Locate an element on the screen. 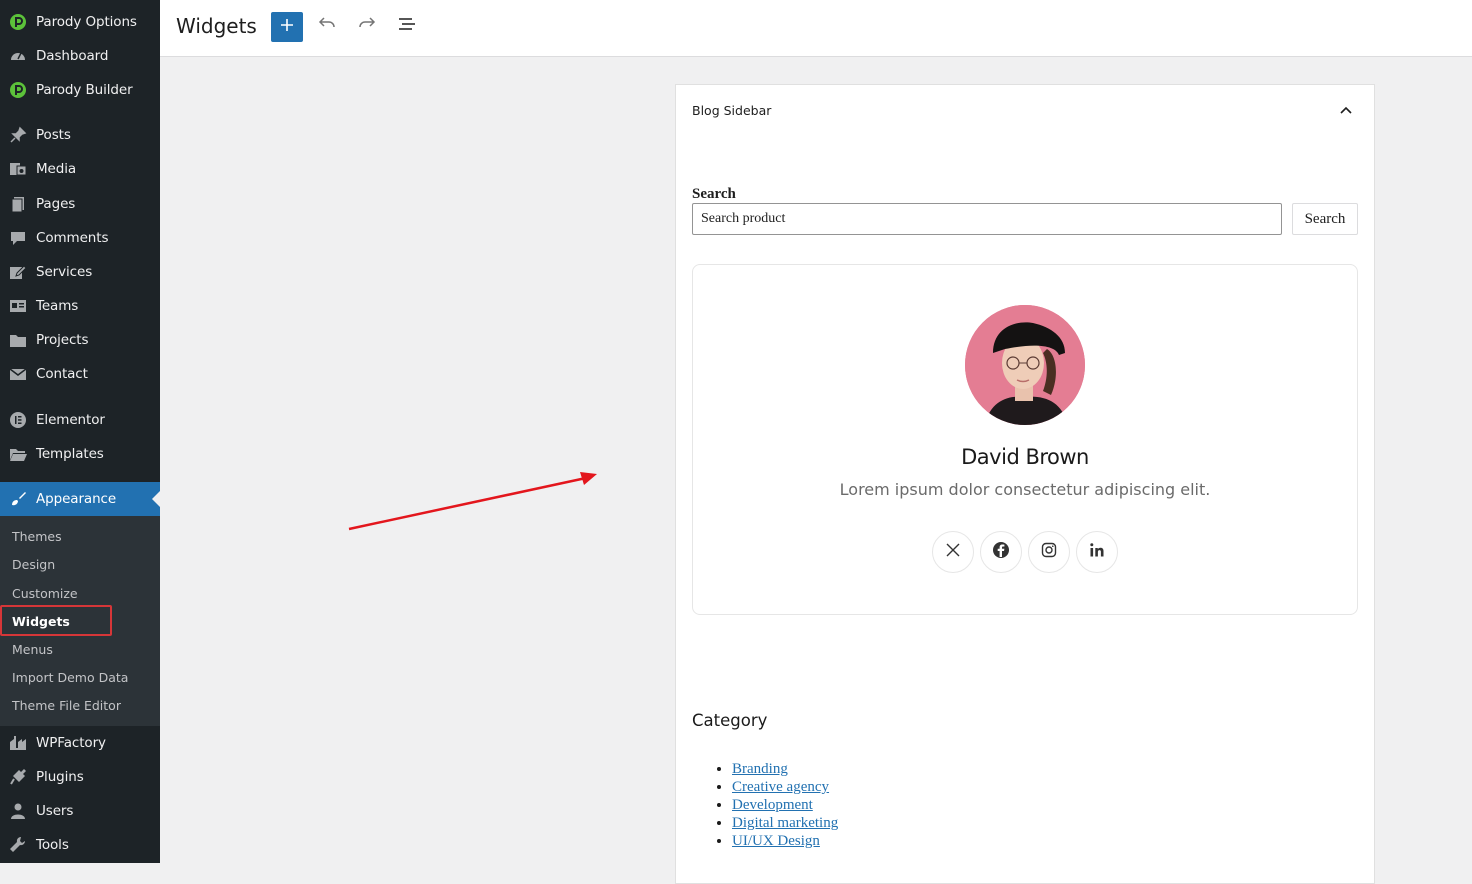 The width and height of the screenshot is (1472, 884). sidebar-item-dashboard: Dashboard is located at coordinates (80, 56).